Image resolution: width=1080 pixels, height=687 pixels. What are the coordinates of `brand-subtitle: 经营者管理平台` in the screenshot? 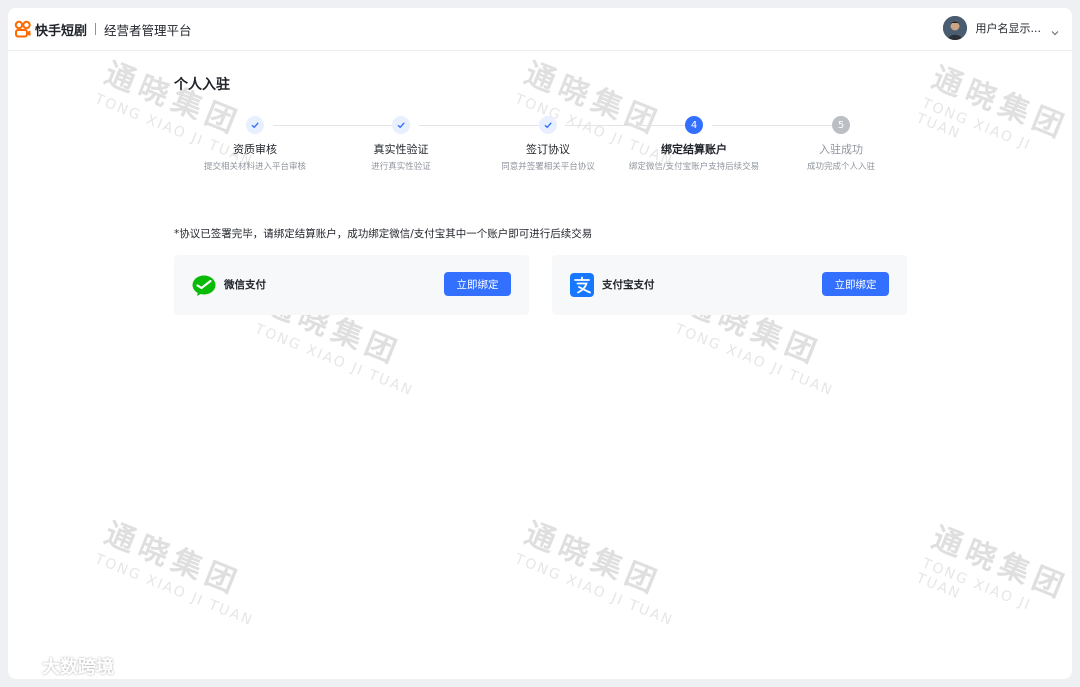 It's located at (148, 30).